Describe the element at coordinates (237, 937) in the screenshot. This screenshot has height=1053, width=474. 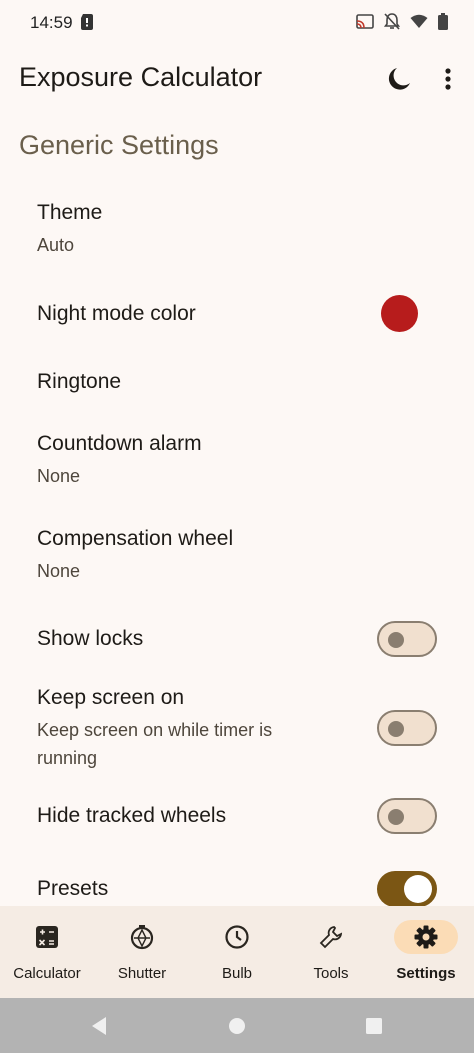
I see `clock-icon` at that location.